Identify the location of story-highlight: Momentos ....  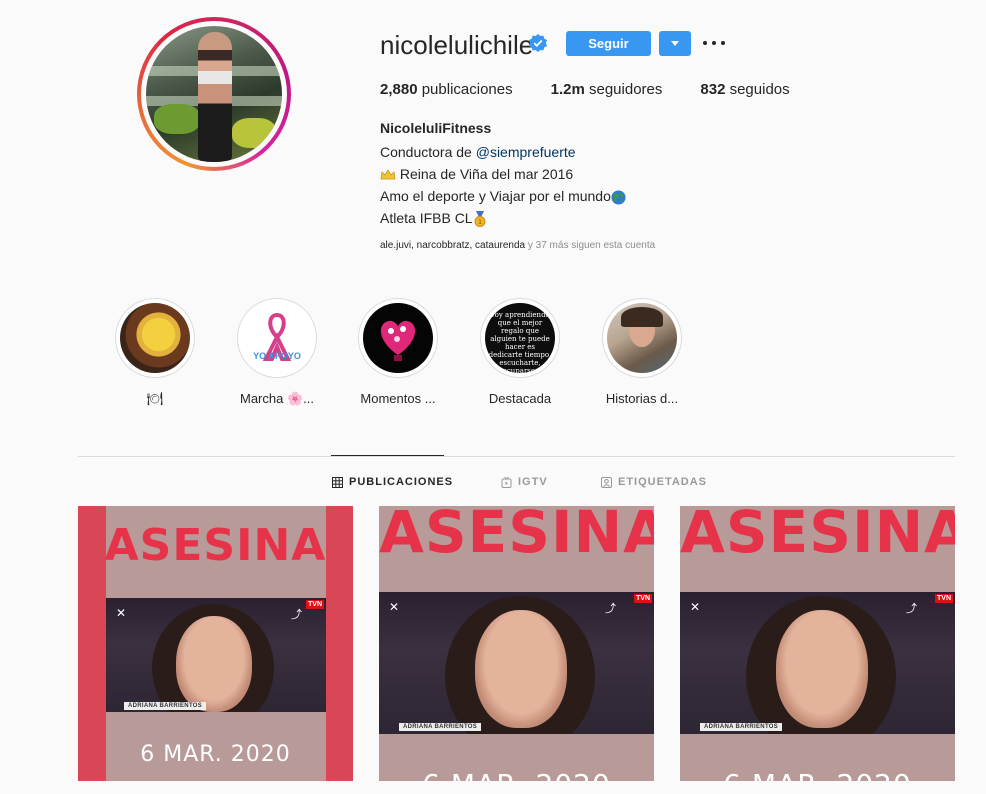
(398, 352).